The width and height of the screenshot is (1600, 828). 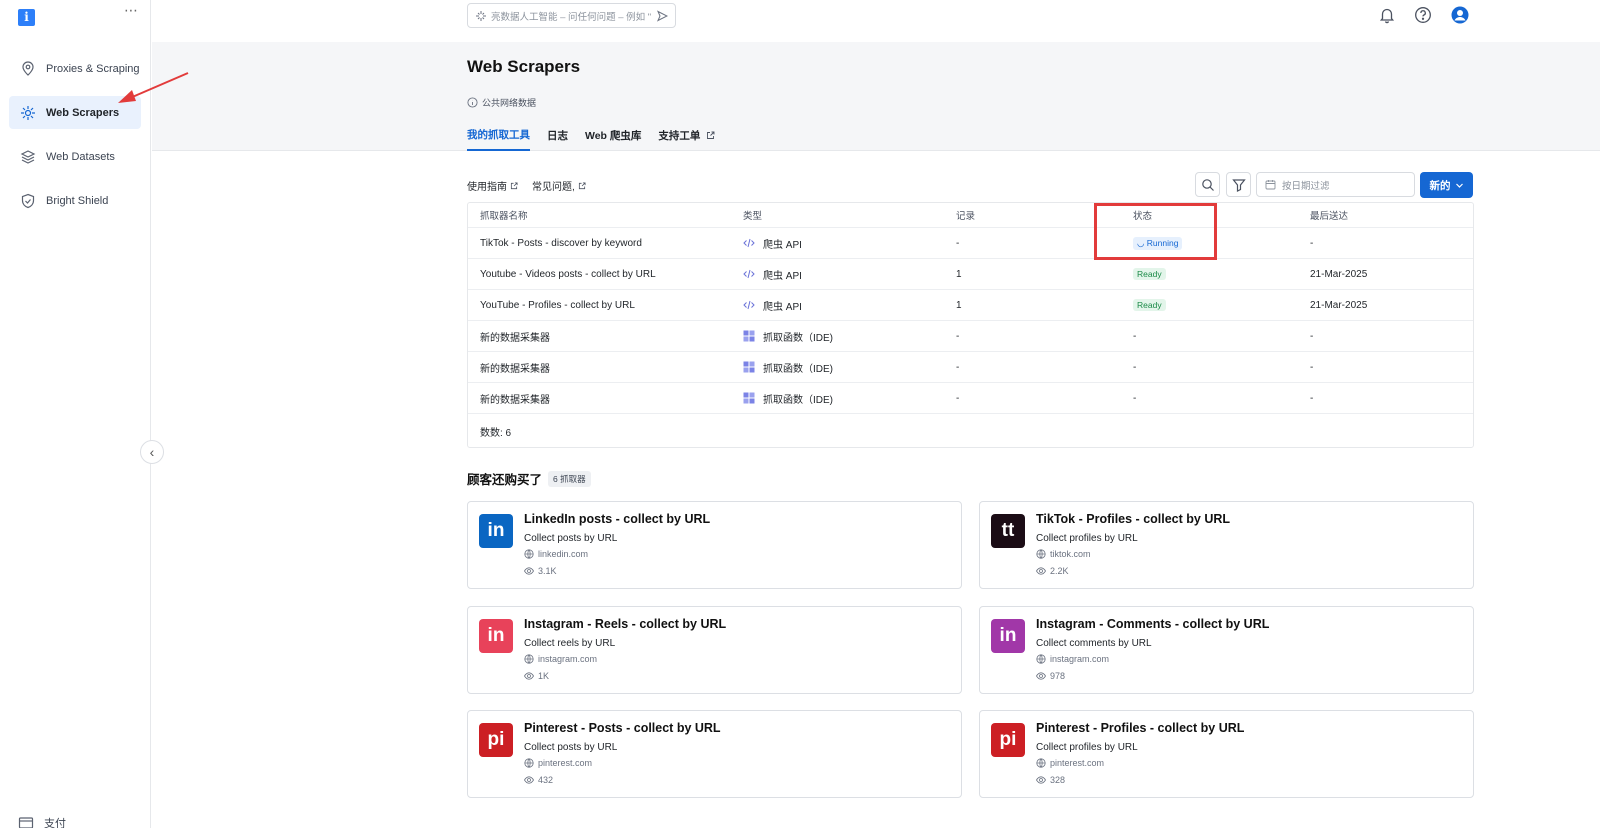 What do you see at coordinates (569, 478) in the screenshot?
I see `section-count-badge: 6 抓取器` at bounding box center [569, 478].